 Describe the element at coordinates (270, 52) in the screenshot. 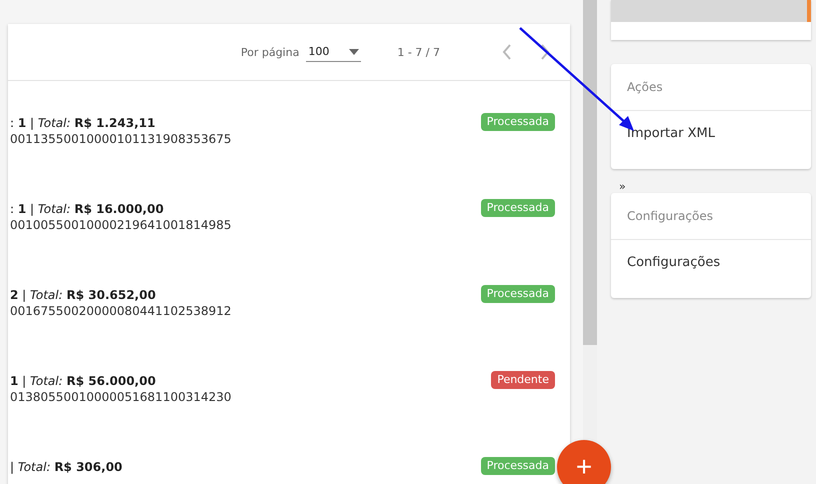

I see `per-page-label: Por página` at that location.